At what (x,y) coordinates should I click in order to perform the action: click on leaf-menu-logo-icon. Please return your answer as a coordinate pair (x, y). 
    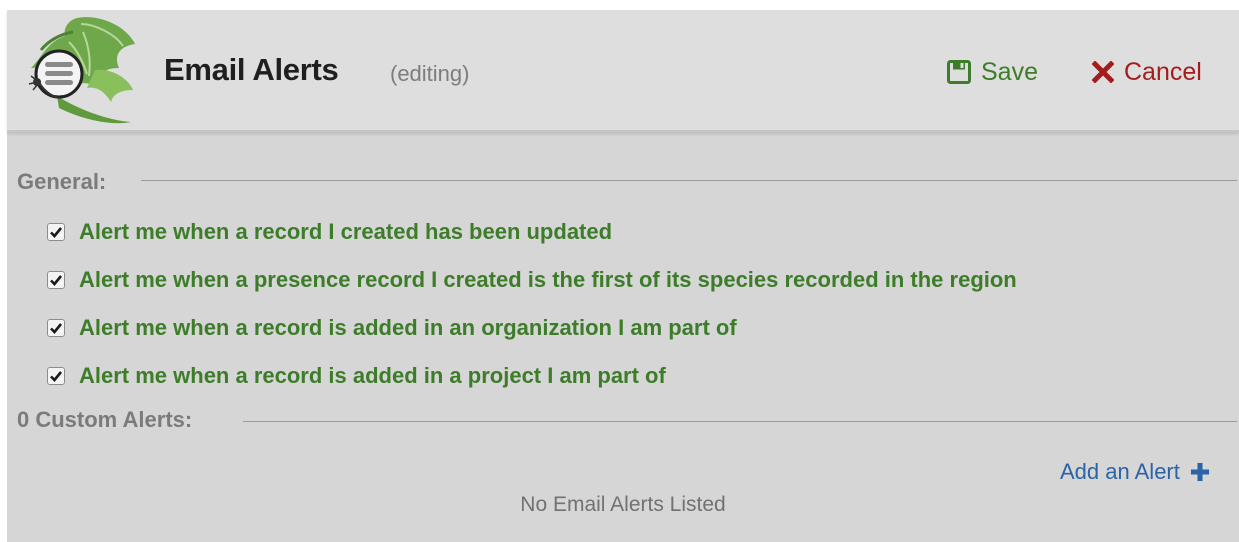
    Looking at the image, I should click on (83, 70).